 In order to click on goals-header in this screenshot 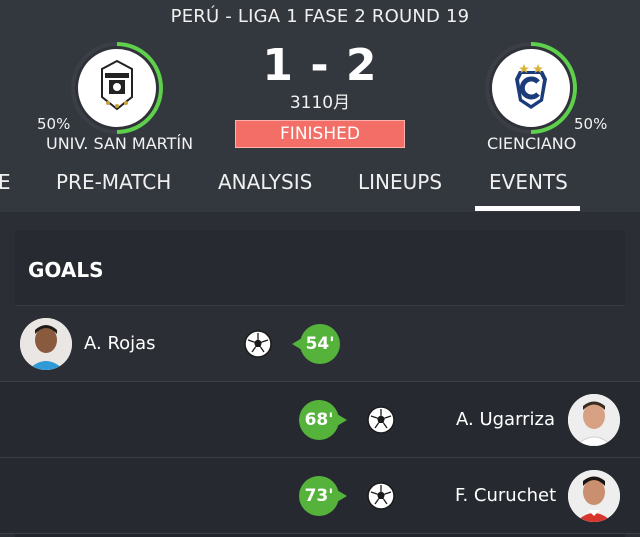, I will do `click(320, 268)`.